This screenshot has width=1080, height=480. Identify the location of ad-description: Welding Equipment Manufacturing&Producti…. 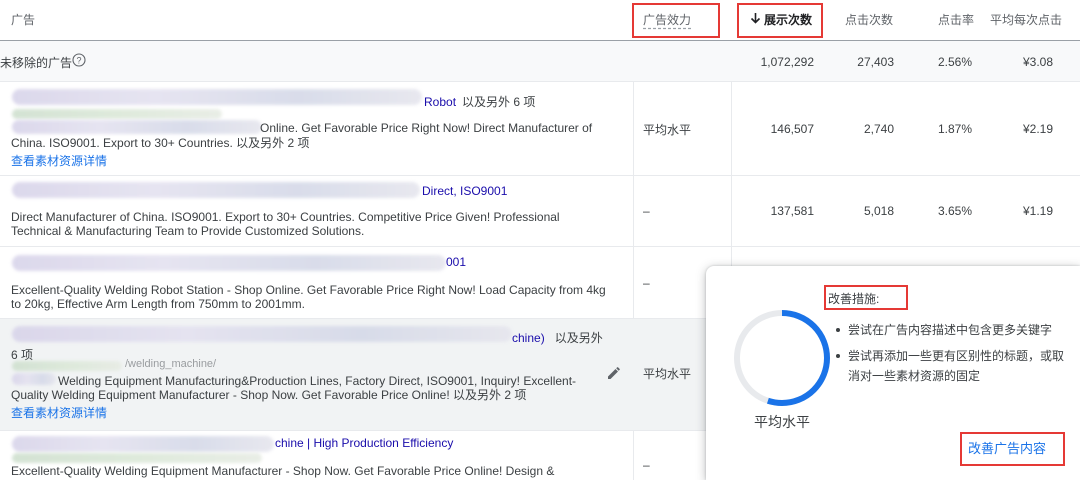
(317, 381).